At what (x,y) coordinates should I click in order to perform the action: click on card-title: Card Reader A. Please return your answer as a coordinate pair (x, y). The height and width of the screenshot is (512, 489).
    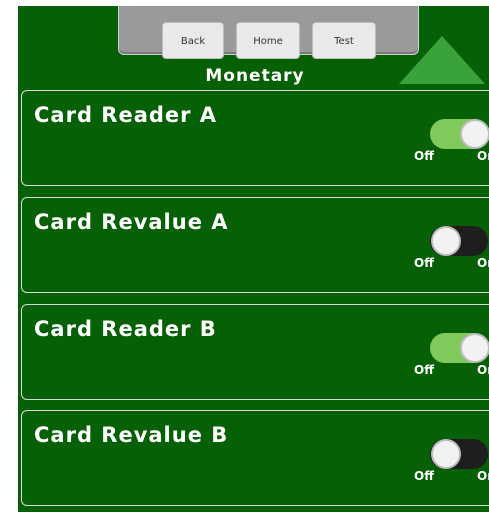
    Looking at the image, I should click on (126, 115).